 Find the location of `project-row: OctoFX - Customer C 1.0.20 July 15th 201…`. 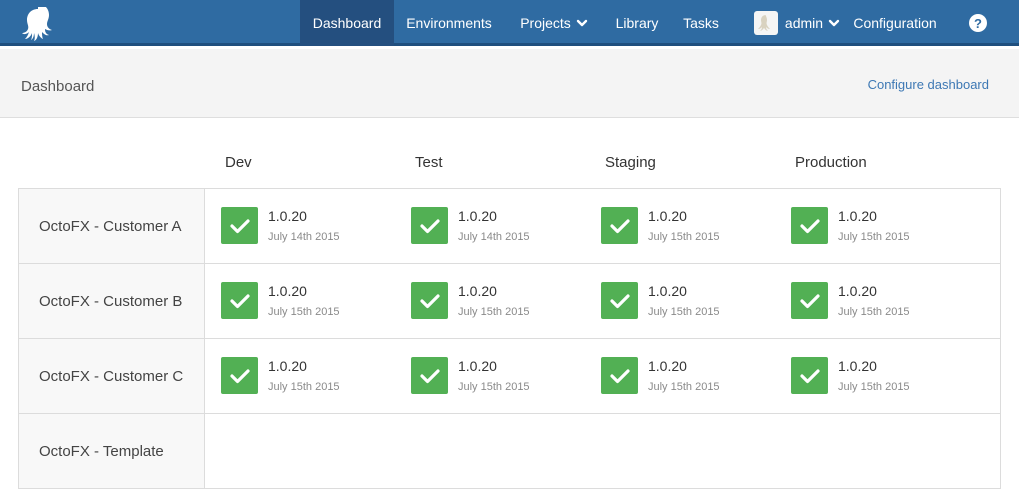

project-row: OctoFX - Customer C 1.0.20 July 15th 201… is located at coordinates (509, 376).